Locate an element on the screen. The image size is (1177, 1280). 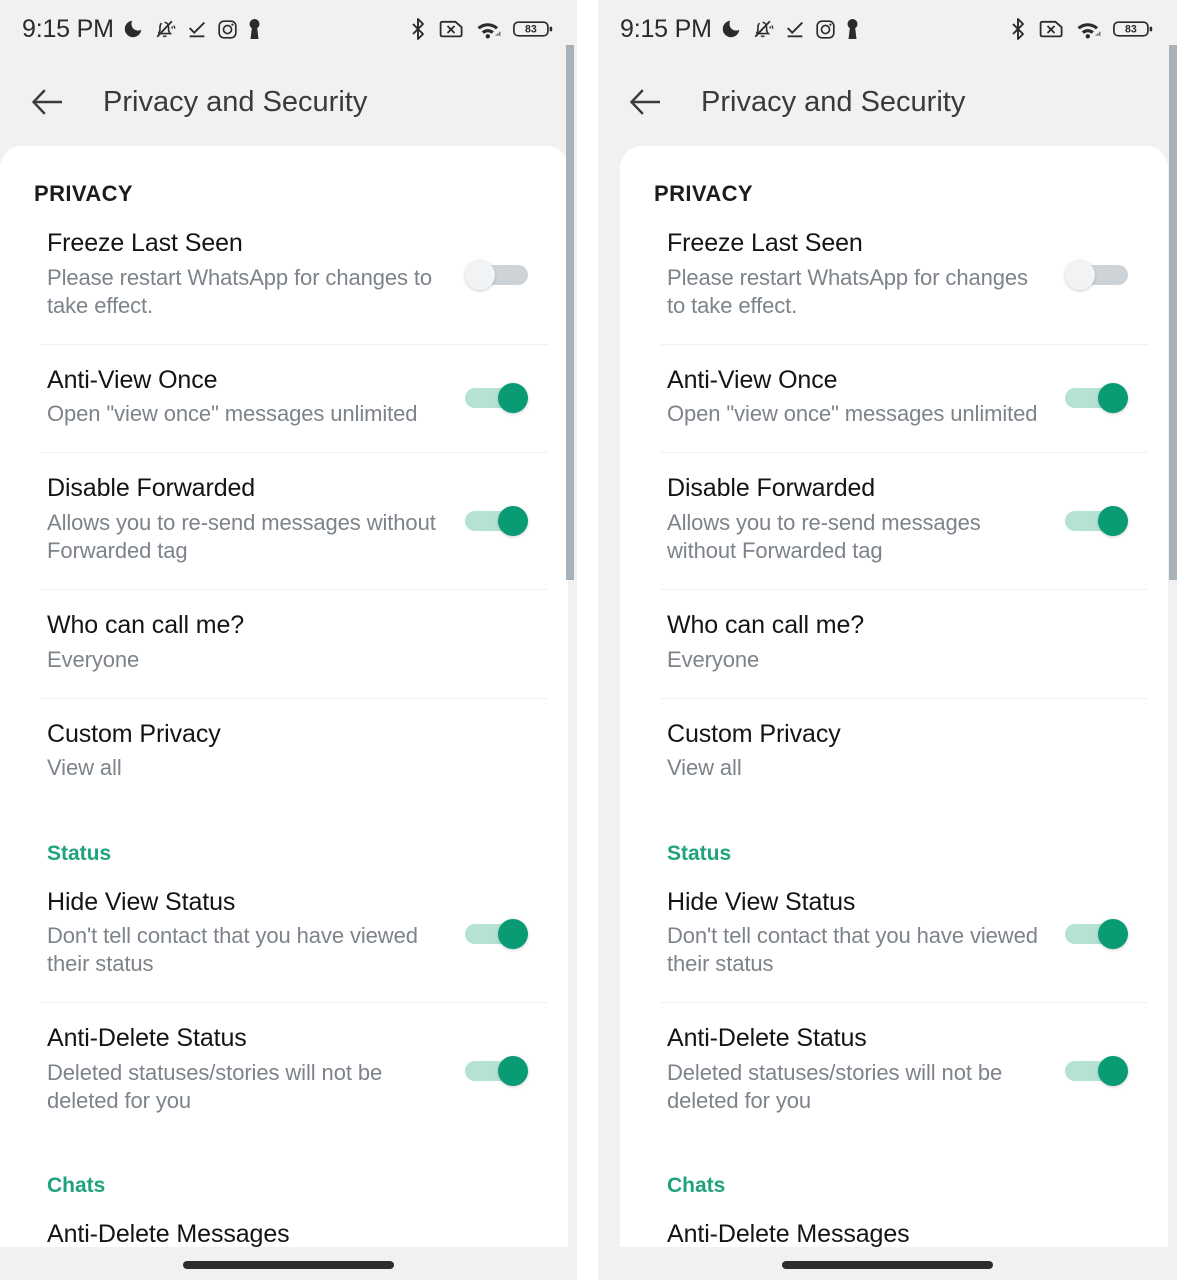
settings-row-text: Custom Privacy View all is located at coordinates (860, 752).